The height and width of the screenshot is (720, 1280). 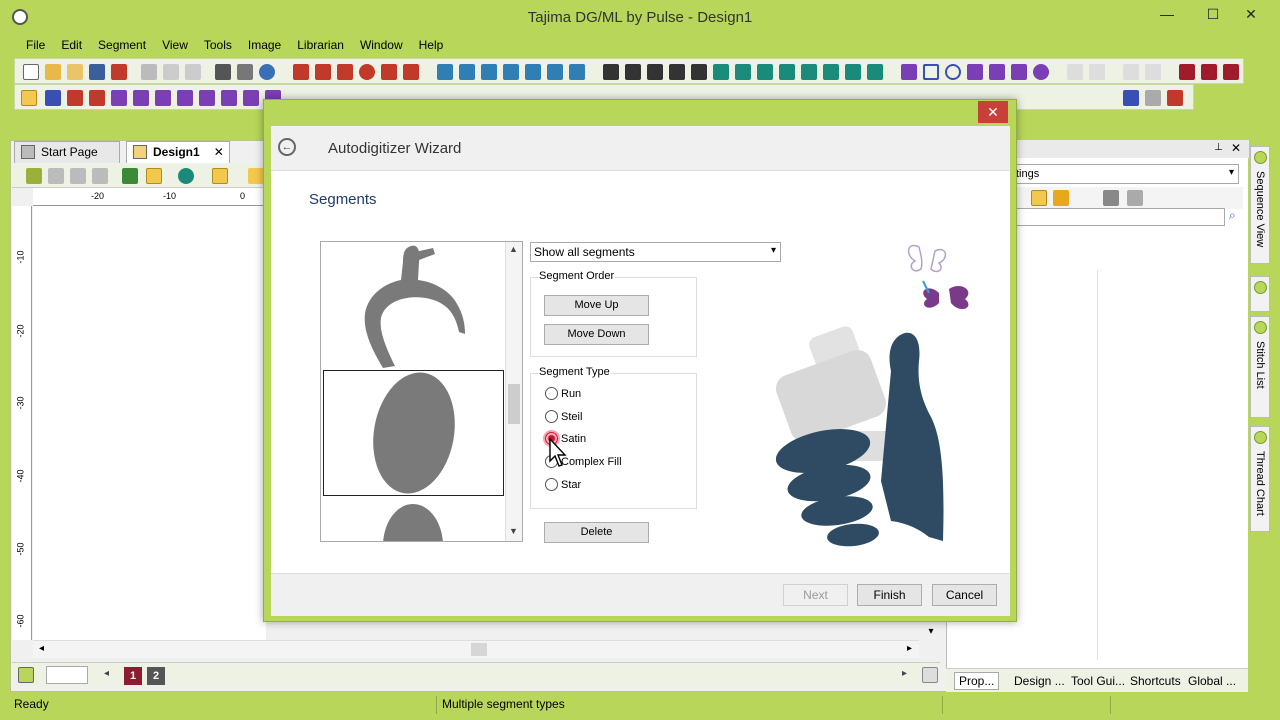 I want to click on text-shape-icon, so click(x=1019, y=72).